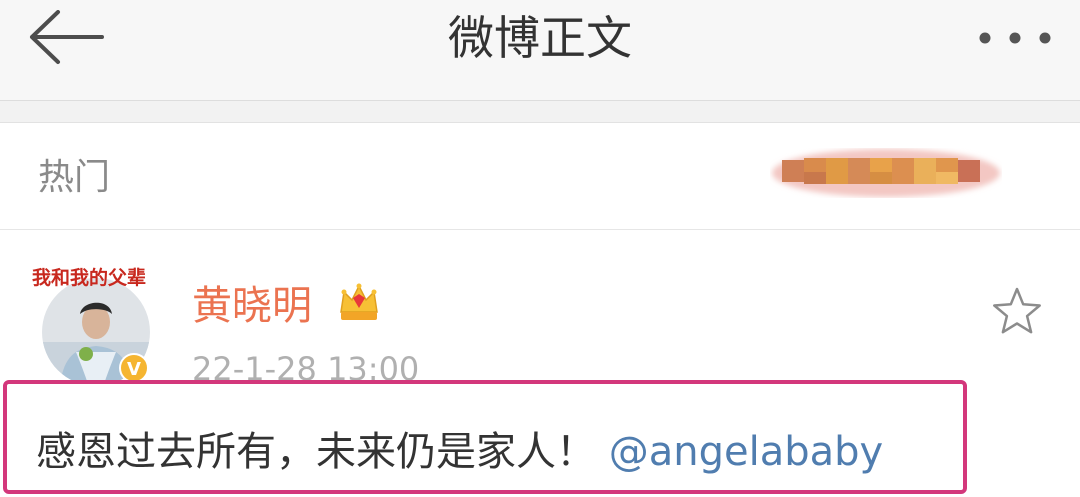  I want to click on star-outline-icon, so click(1017, 312).